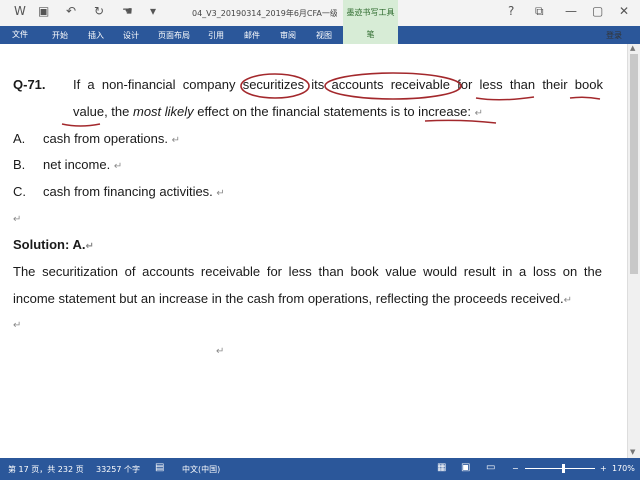  What do you see at coordinates (539, 11) in the screenshot?
I see `ribbon-display-button: ⧉` at bounding box center [539, 11].